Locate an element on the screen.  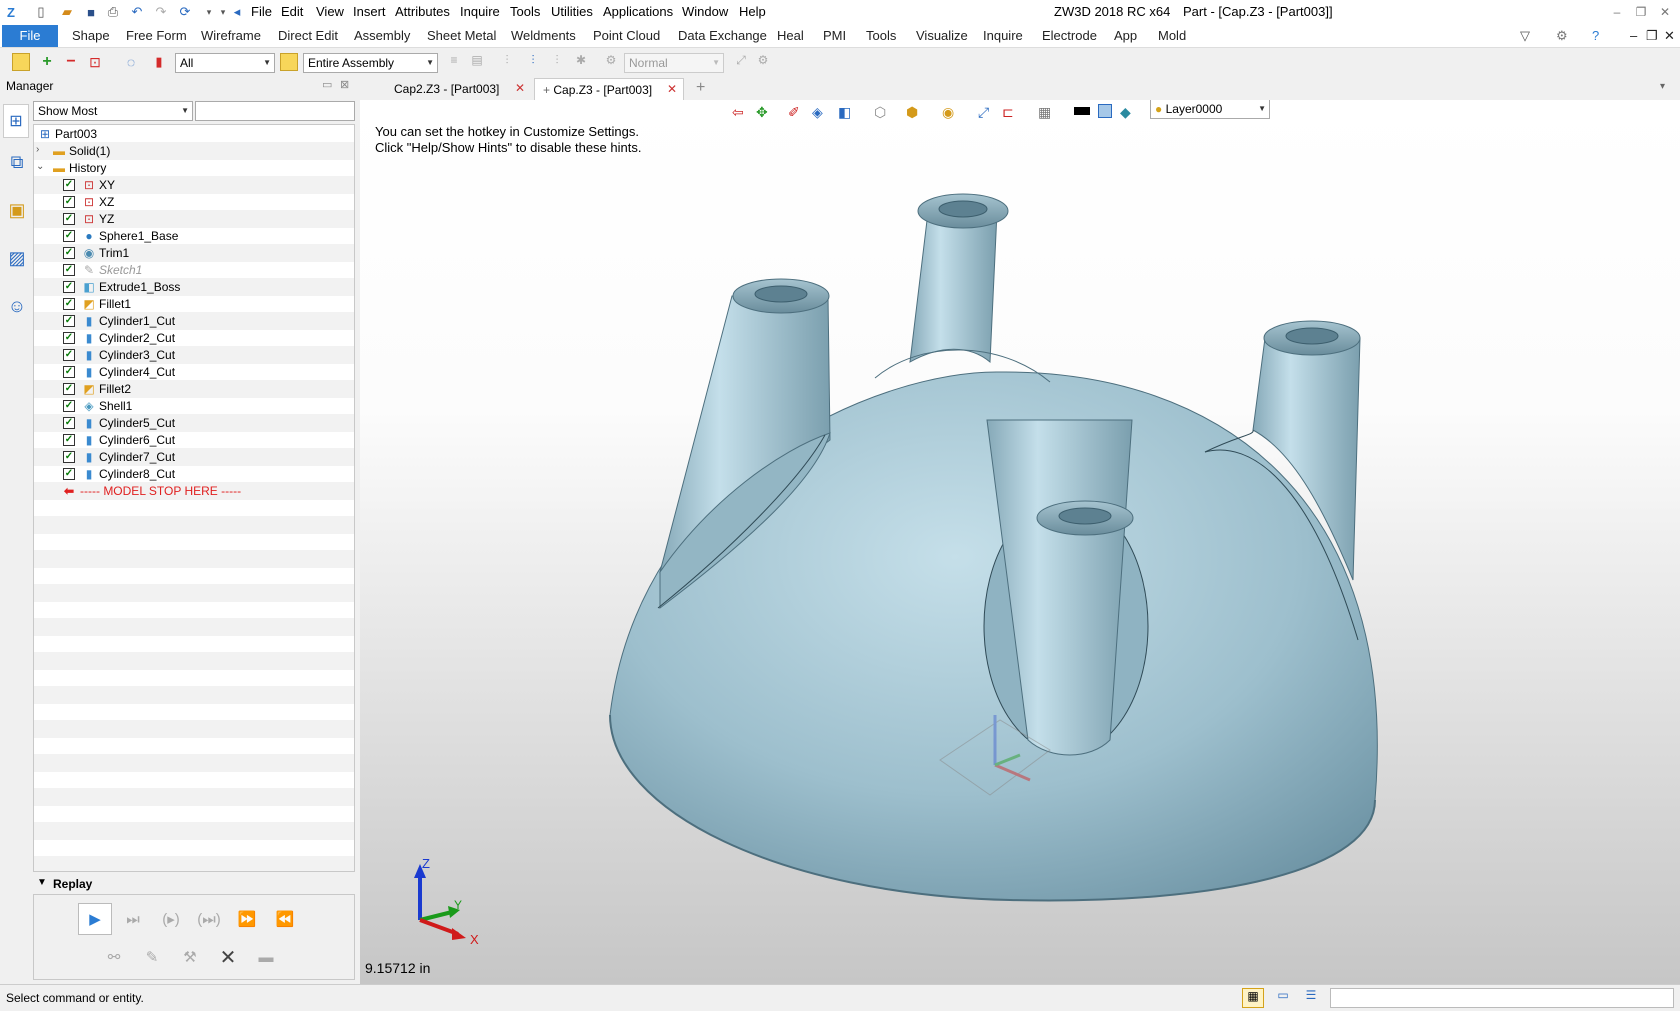
add-icon: + is located at coordinates (47, 62).